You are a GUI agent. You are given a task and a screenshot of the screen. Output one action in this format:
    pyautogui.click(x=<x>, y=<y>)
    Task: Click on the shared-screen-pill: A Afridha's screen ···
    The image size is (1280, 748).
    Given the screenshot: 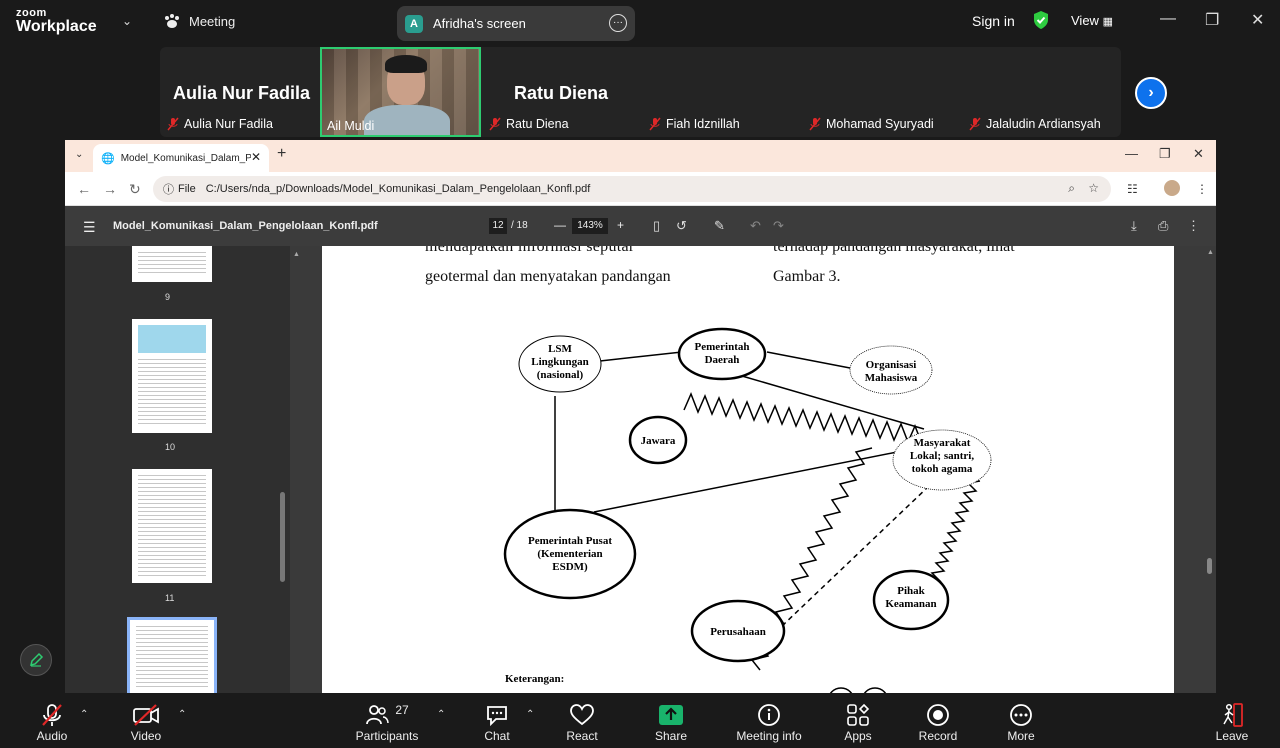 What is the action you would take?
    pyautogui.click(x=516, y=23)
    